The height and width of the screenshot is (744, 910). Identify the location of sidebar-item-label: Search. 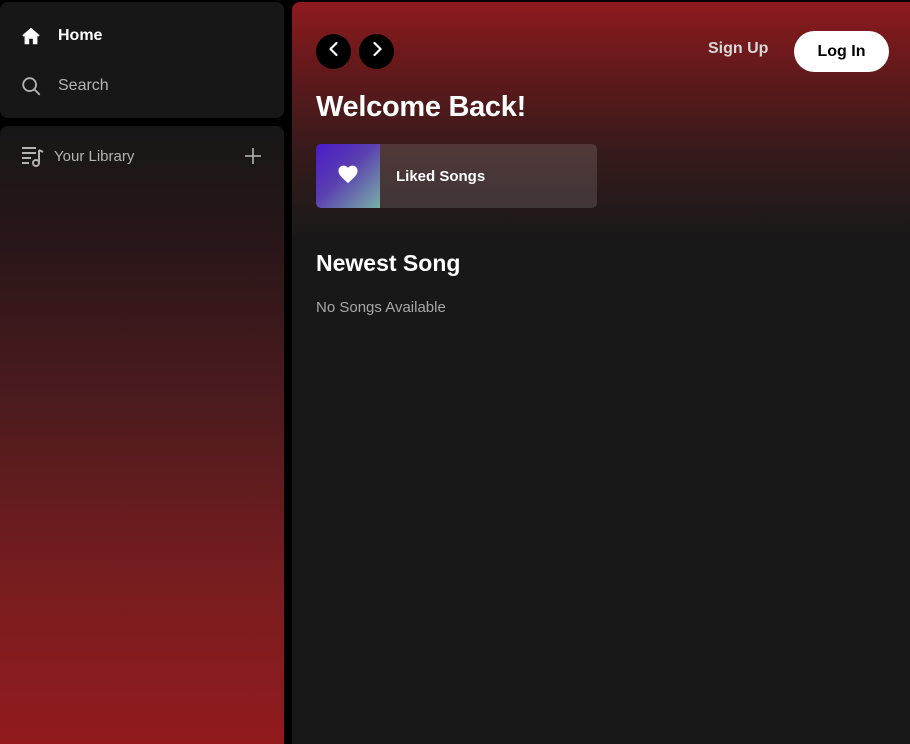
(83, 85).